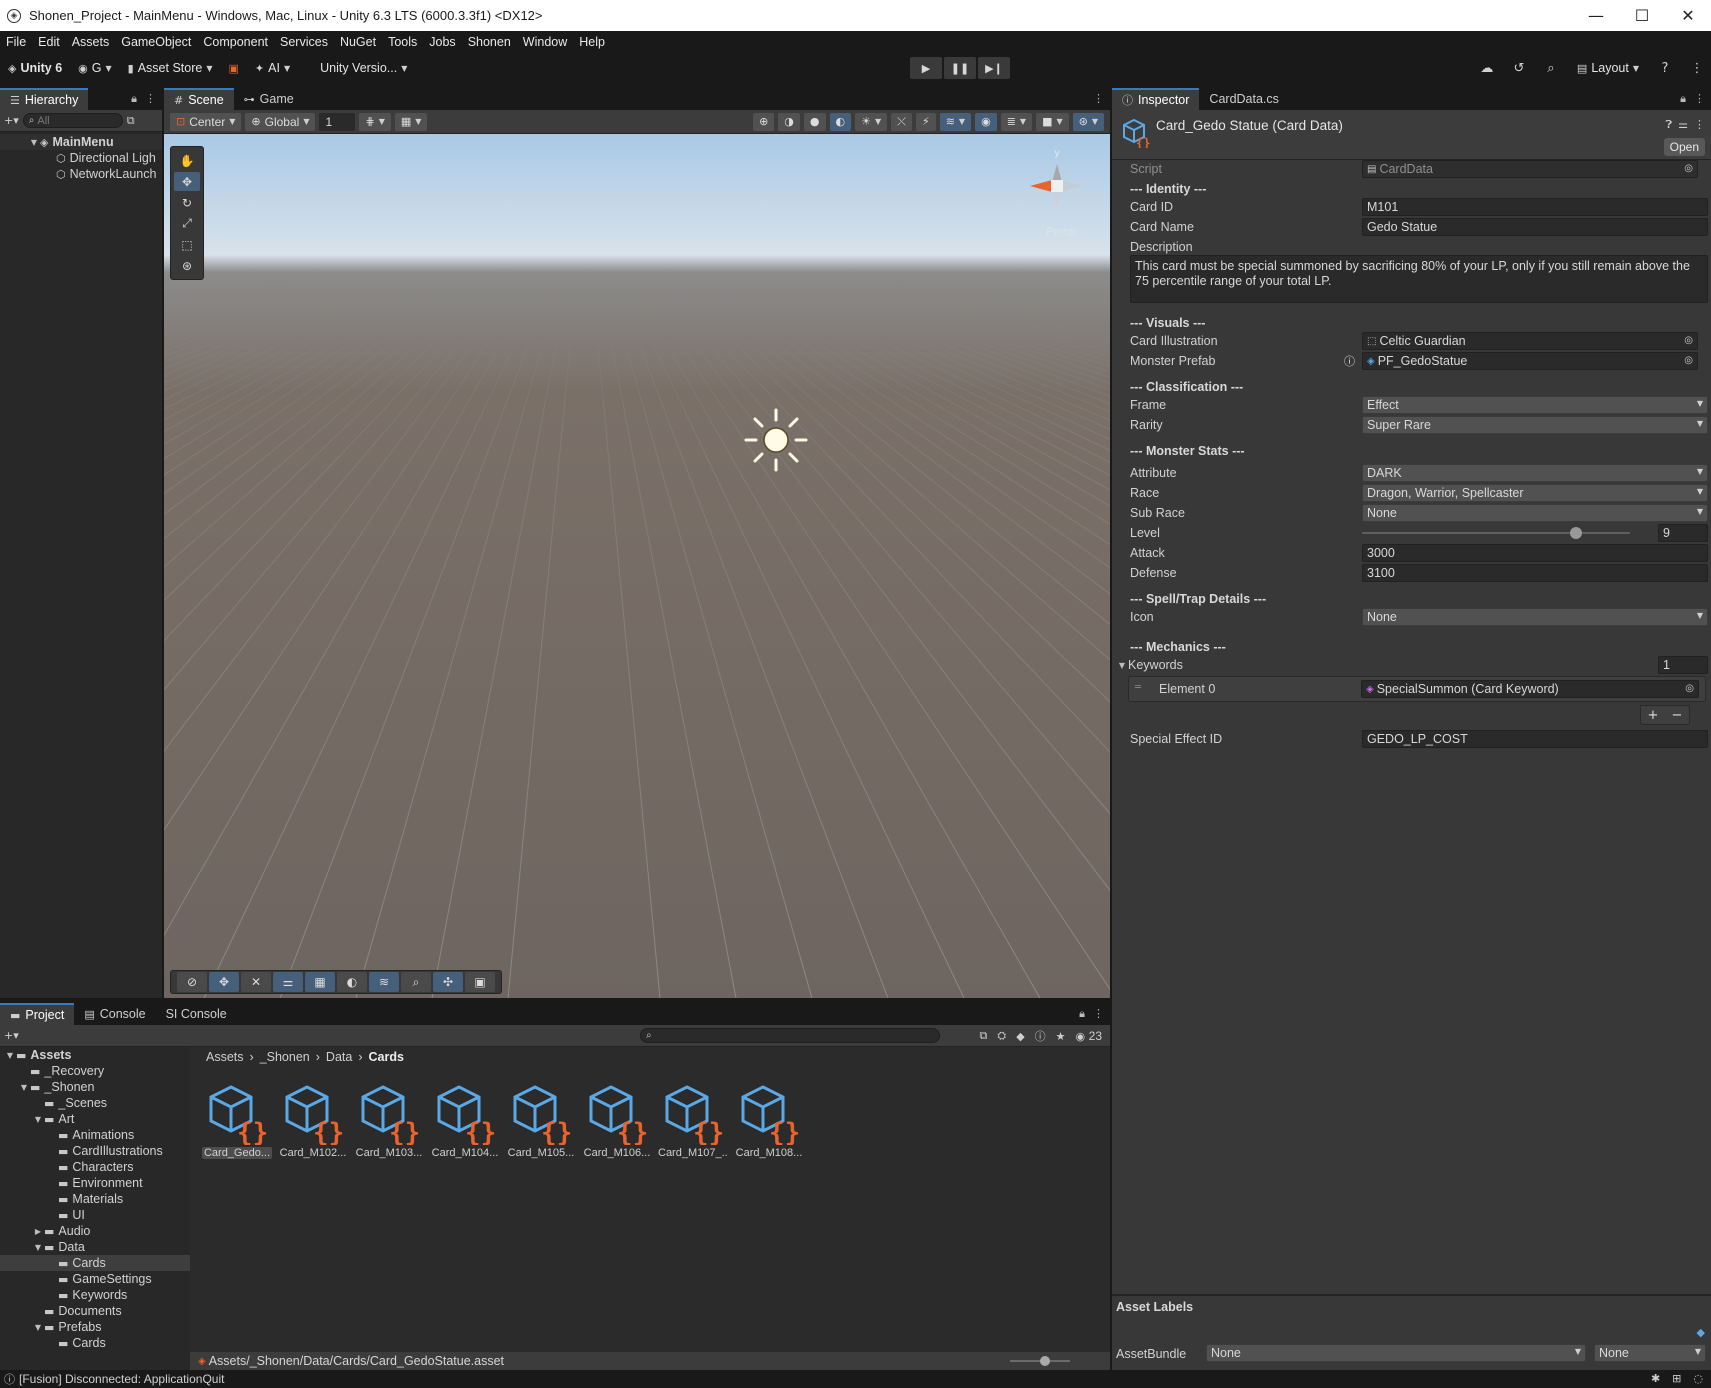 This screenshot has height=1388, width=1711. I want to click on attribute-dropdown: DARK ▼, so click(1535, 473).